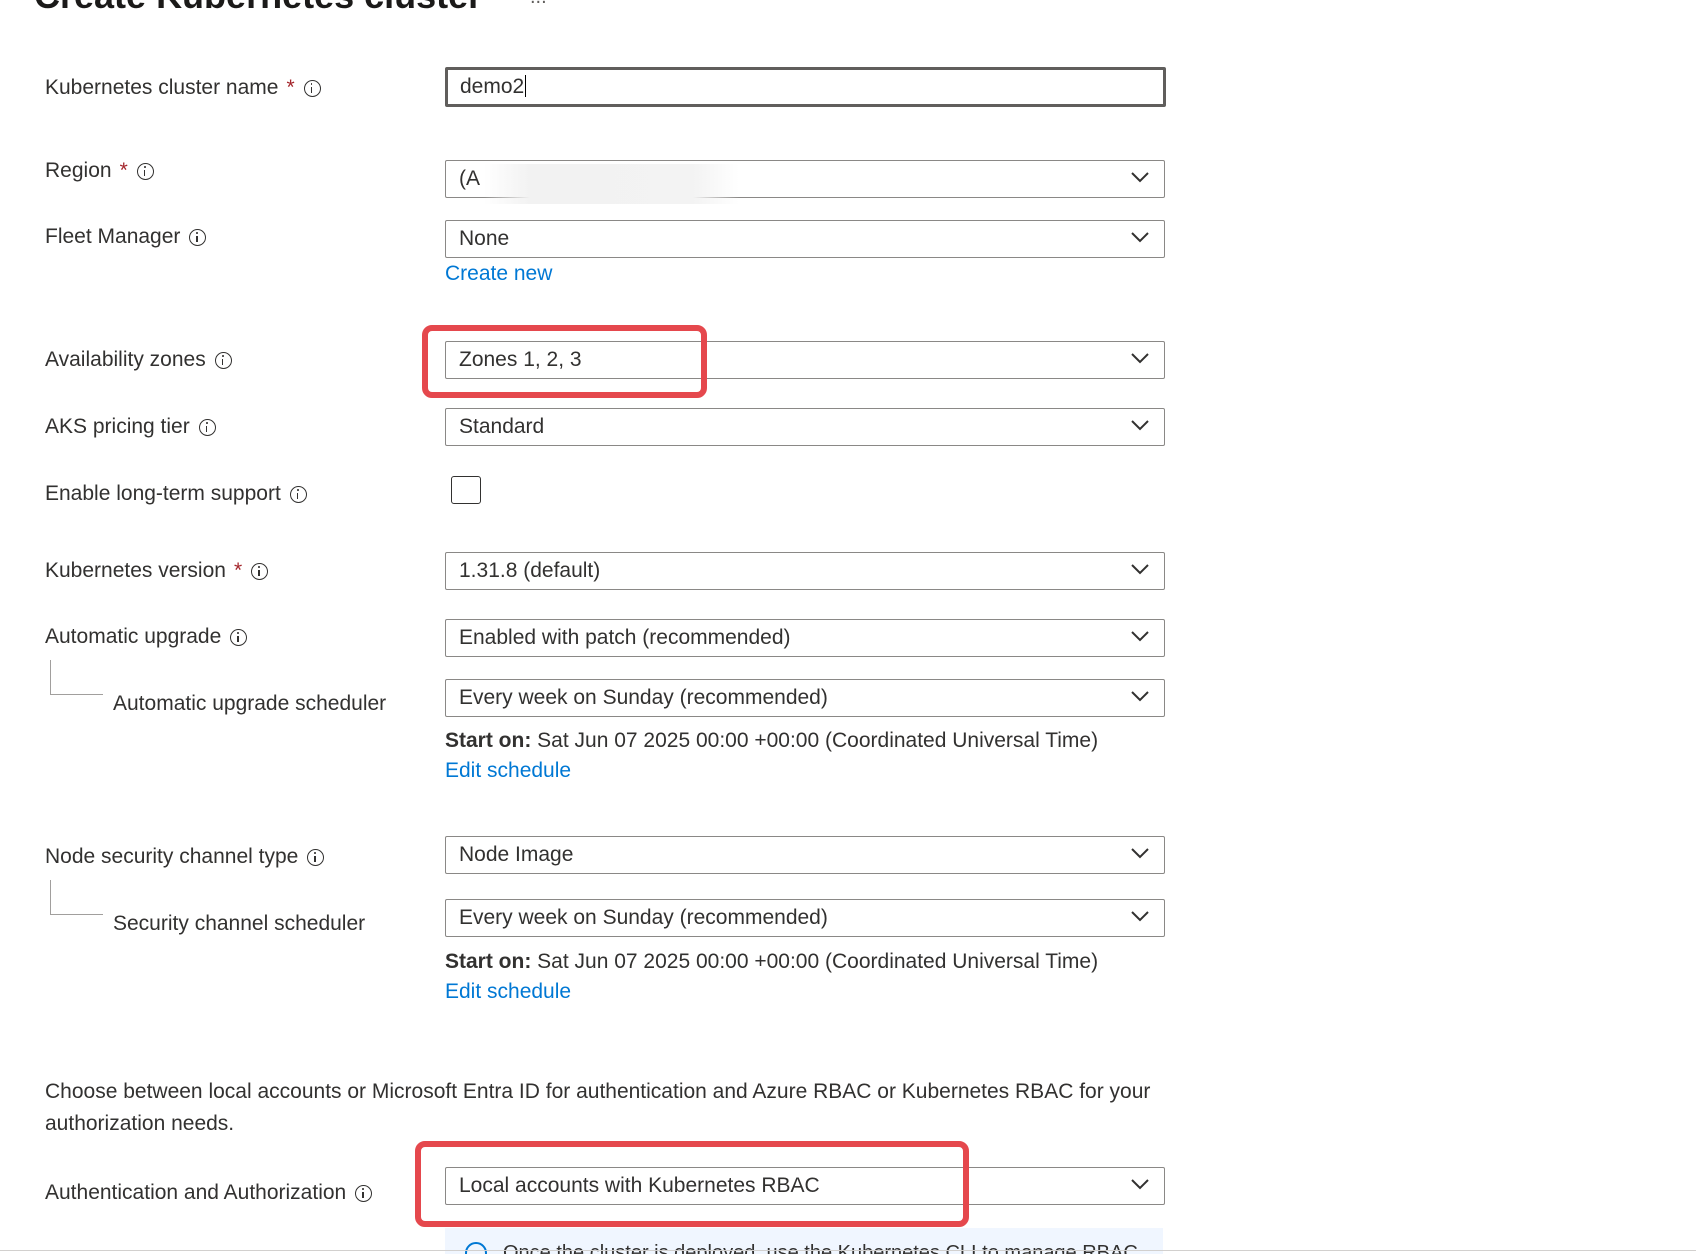 Image resolution: width=1696 pixels, height=1254 pixels. I want to click on security-scheduler-label: Security channel scheduler, so click(239, 924).